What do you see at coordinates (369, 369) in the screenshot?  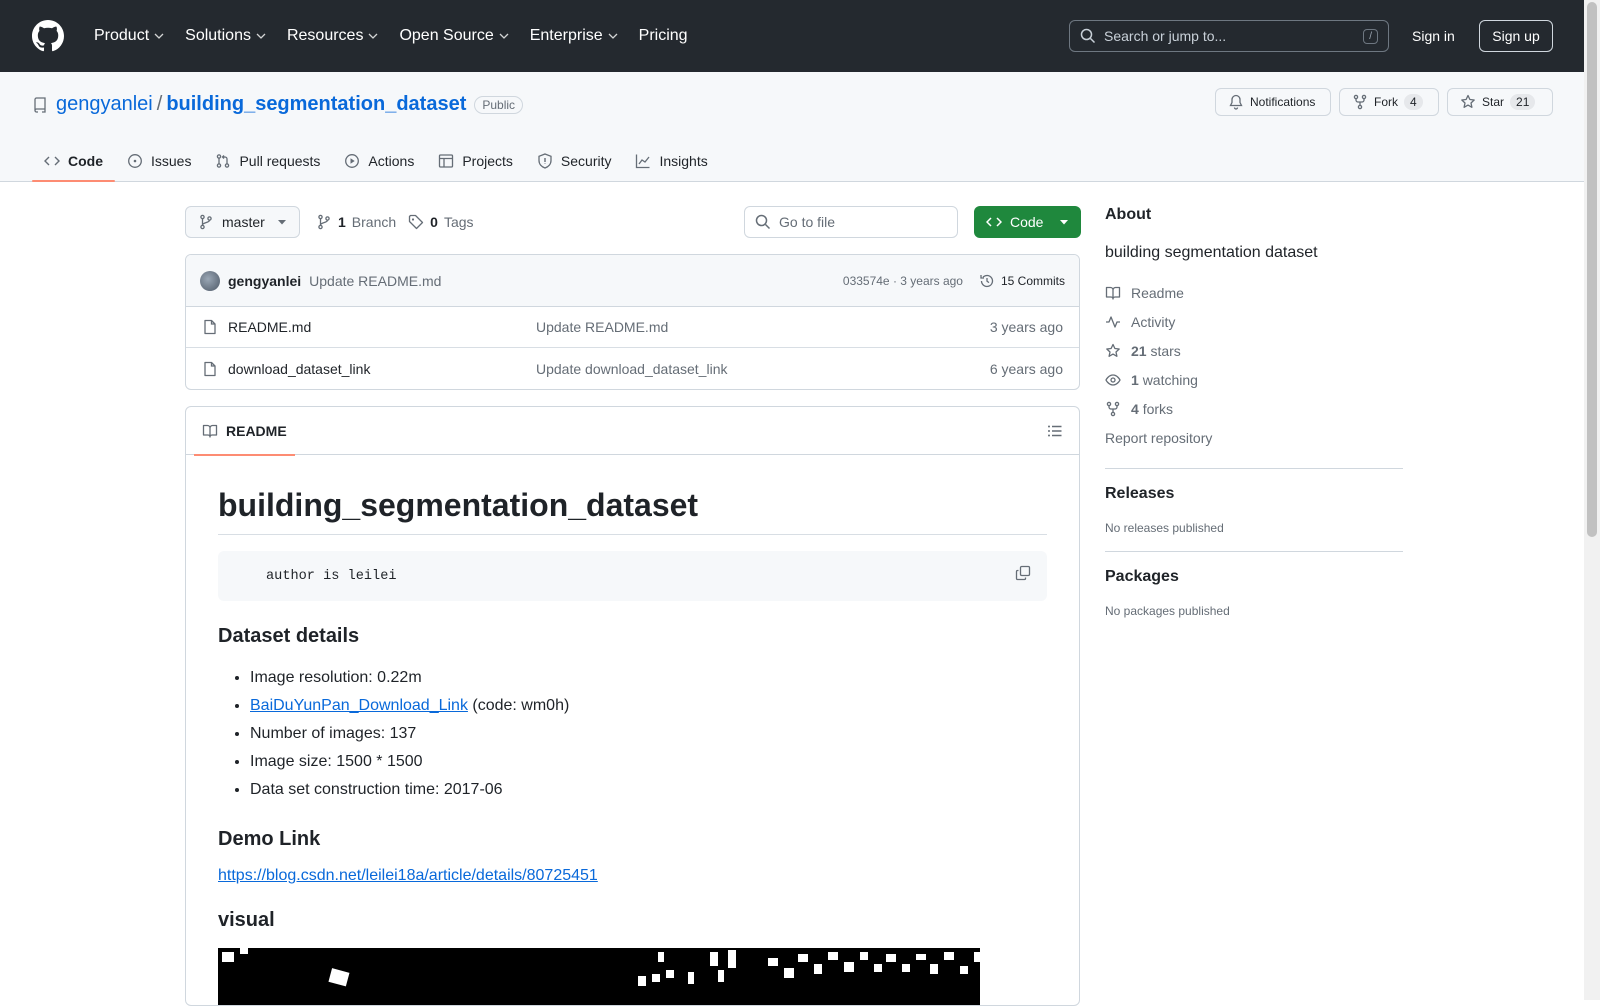 I see `file-name-link: download_dataset_link` at bounding box center [369, 369].